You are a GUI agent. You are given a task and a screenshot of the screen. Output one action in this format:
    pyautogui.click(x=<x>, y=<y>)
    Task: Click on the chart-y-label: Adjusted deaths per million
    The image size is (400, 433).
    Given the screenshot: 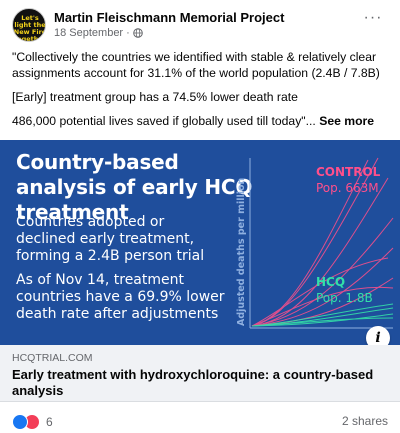 What is the action you would take?
    pyautogui.click(x=241, y=251)
    